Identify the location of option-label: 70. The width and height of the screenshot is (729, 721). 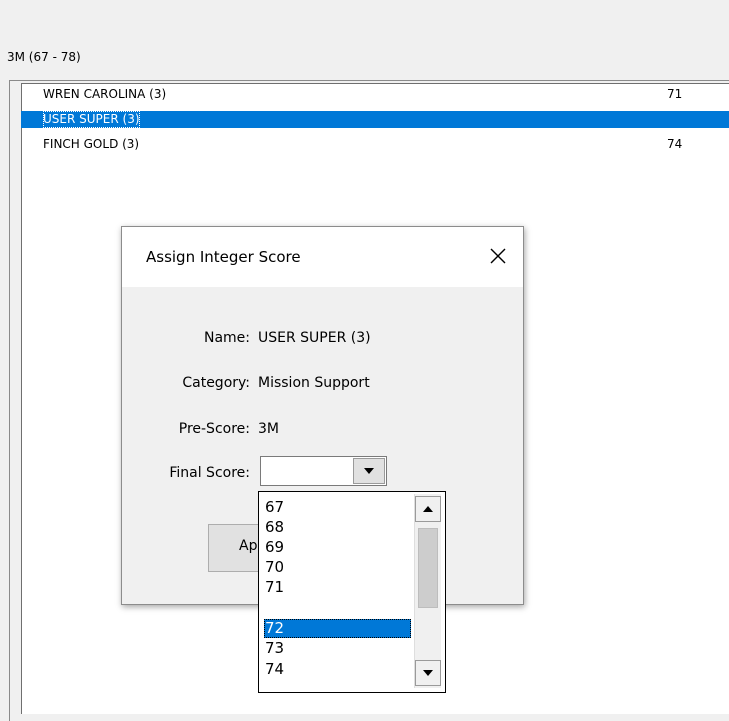
(275, 567).